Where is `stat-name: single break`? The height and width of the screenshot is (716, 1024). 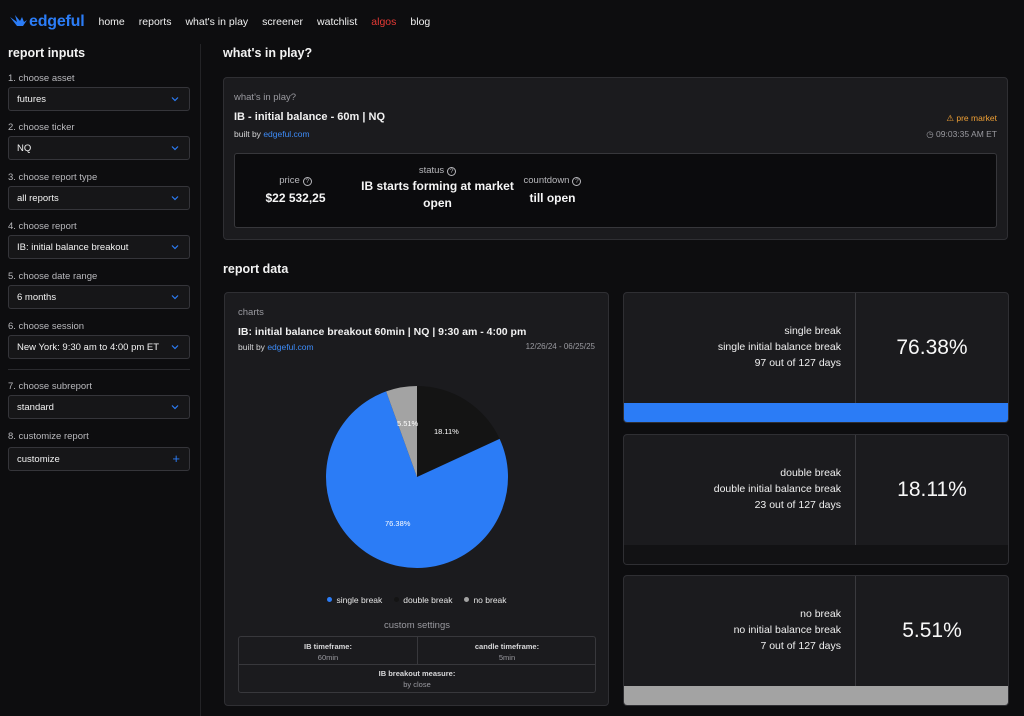 stat-name: single break is located at coordinates (812, 331).